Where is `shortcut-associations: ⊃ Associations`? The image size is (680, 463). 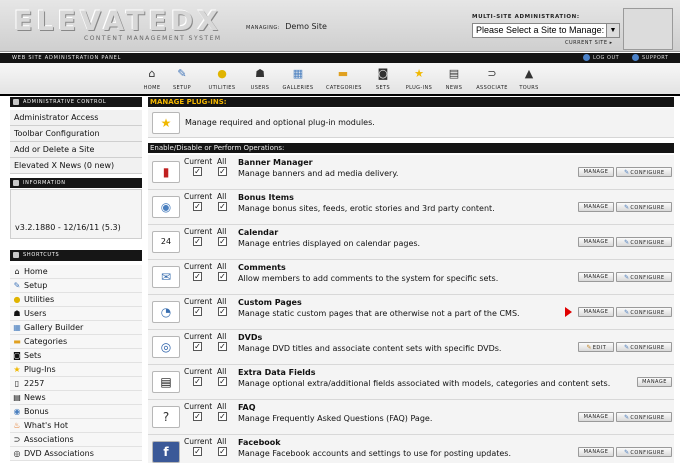 shortcut-associations: ⊃ Associations is located at coordinates (76, 440).